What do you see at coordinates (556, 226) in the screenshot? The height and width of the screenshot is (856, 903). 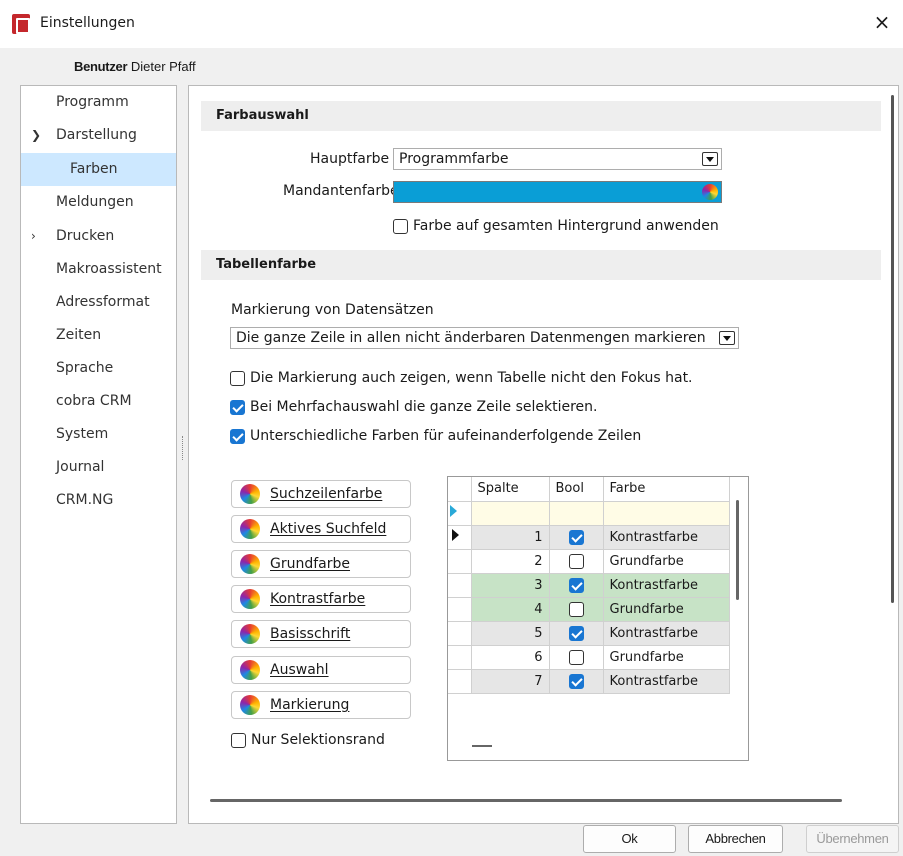 I see `hintergrund-option: Farbe auf gesamten Hintergrund anwenden` at bounding box center [556, 226].